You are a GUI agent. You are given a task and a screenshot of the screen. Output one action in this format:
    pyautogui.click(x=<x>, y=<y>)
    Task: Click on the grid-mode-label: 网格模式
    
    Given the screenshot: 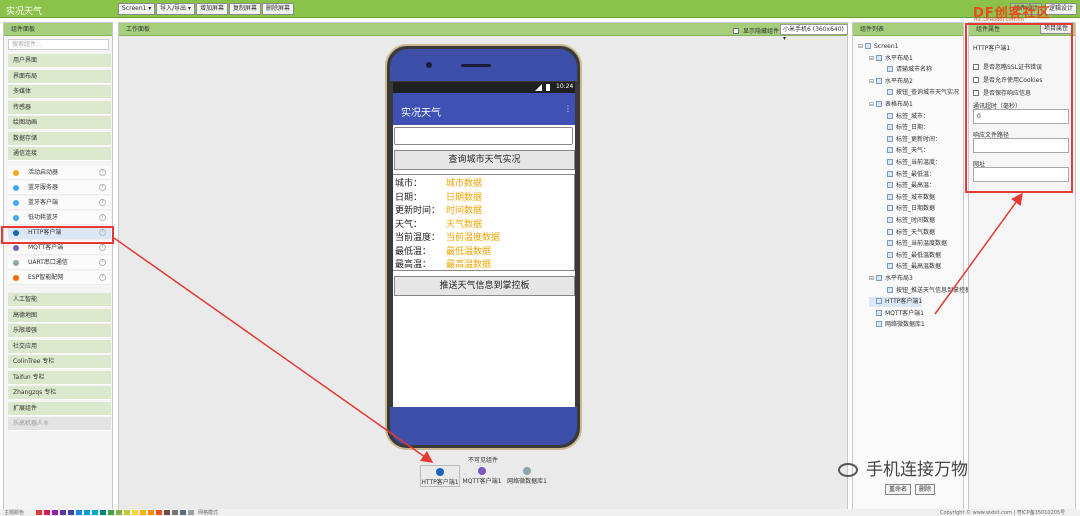 What is the action you would take?
    pyautogui.click(x=208, y=513)
    